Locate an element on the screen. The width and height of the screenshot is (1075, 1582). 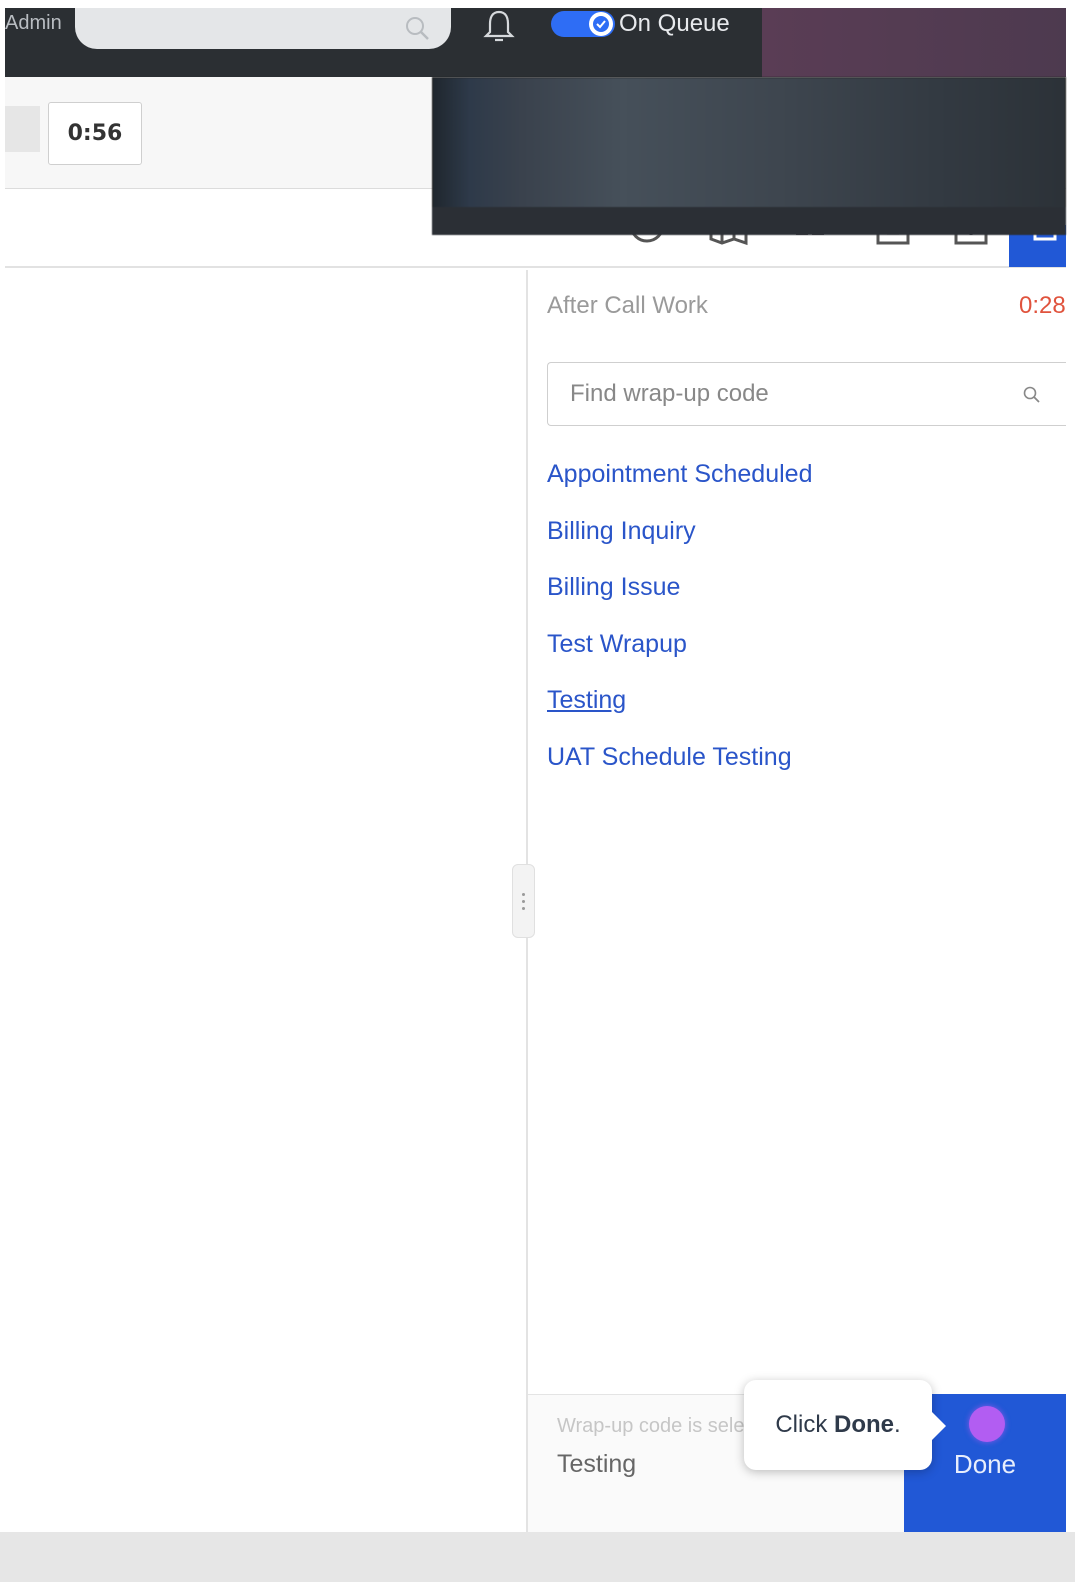
after-call-work-heading: After Call Work is located at coordinates (627, 305).